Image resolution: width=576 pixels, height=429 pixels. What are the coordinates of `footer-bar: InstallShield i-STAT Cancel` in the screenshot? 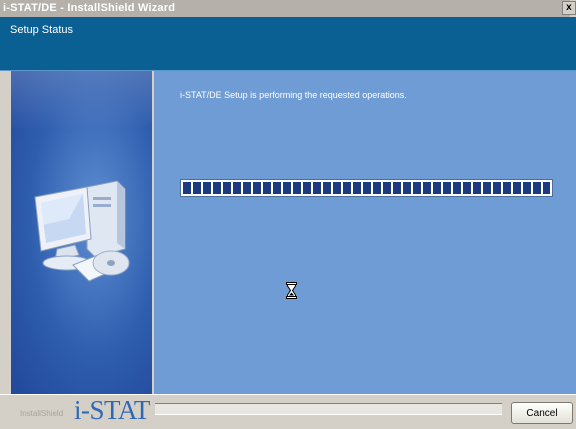 It's located at (288, 411).